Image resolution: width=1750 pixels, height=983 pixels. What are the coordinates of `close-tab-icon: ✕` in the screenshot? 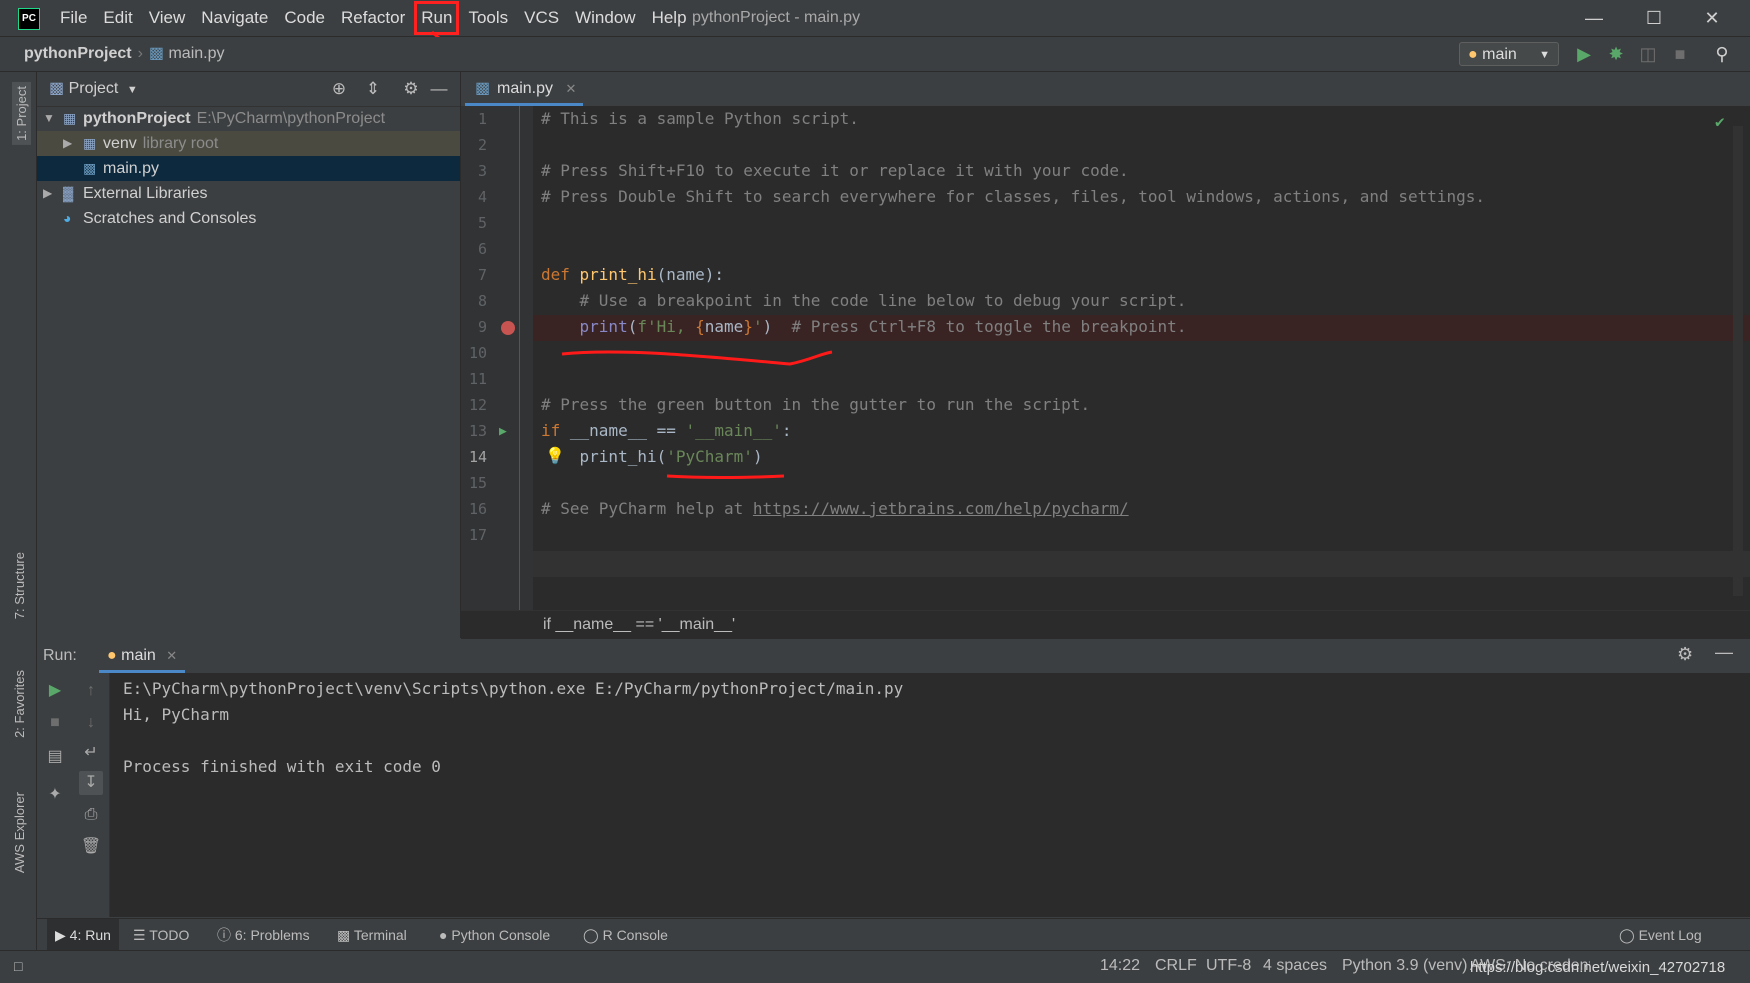 It's located at (171, 655).